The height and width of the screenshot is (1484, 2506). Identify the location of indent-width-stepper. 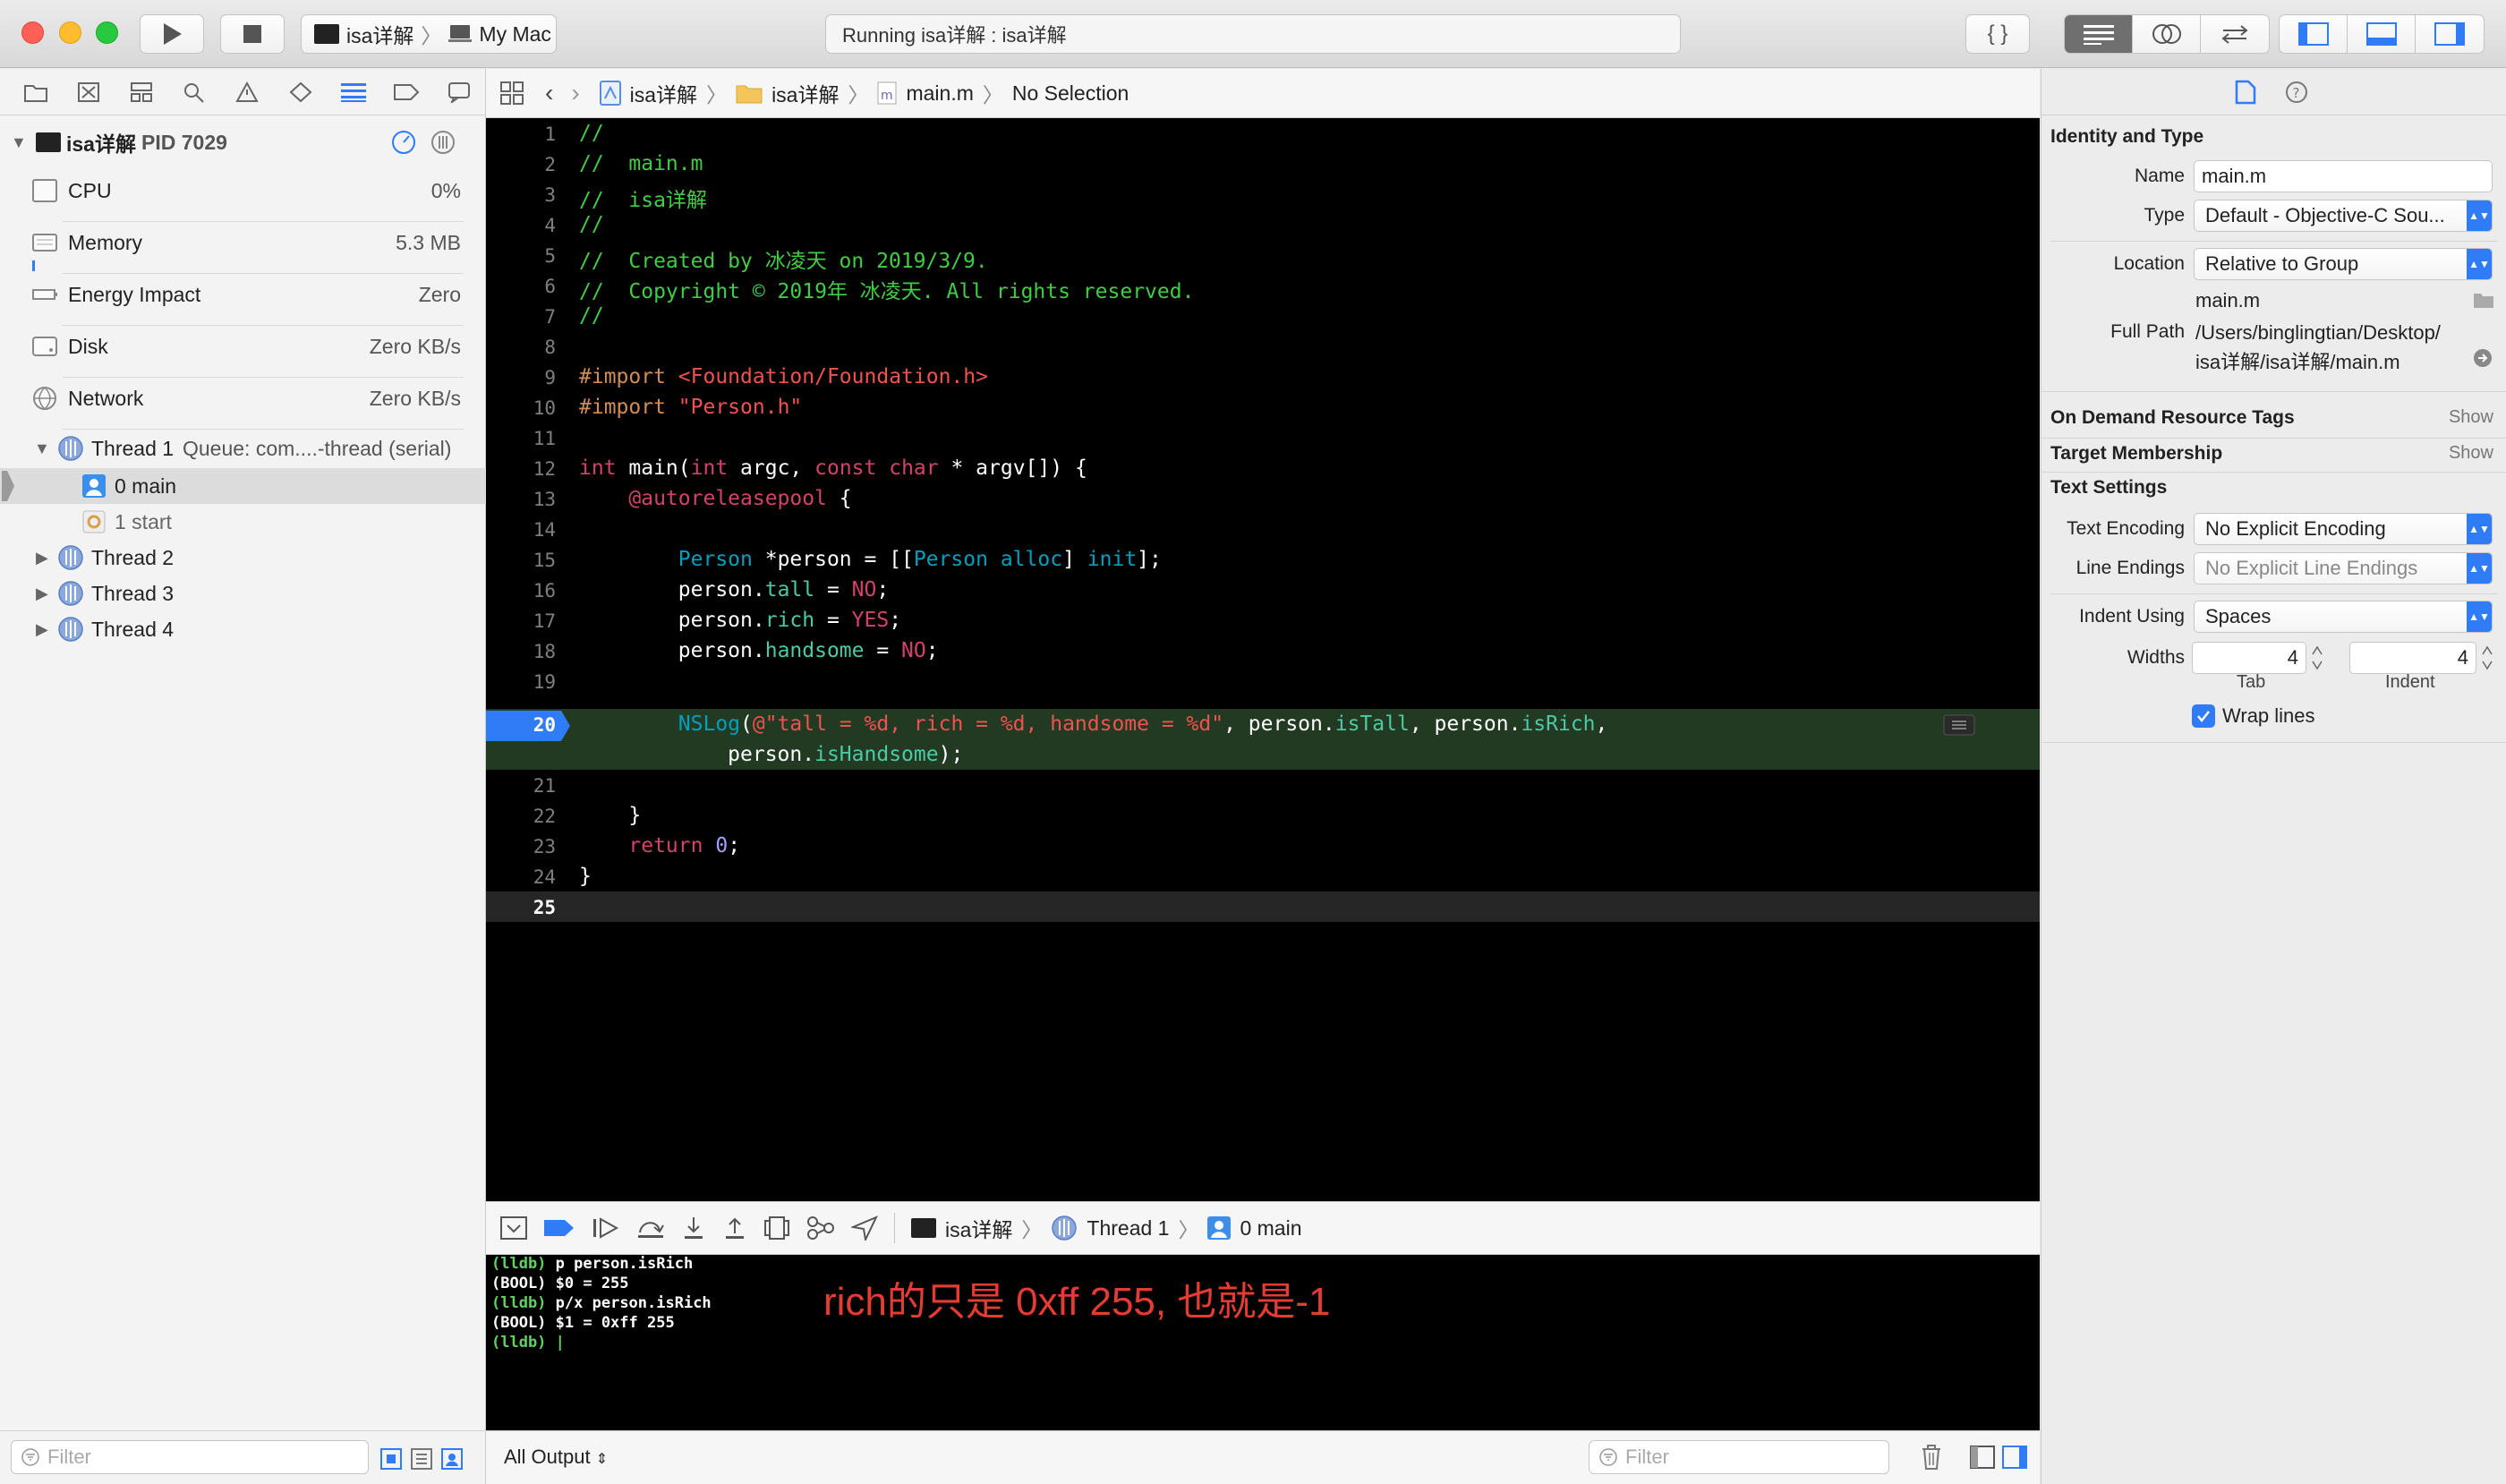
(2487, 658).